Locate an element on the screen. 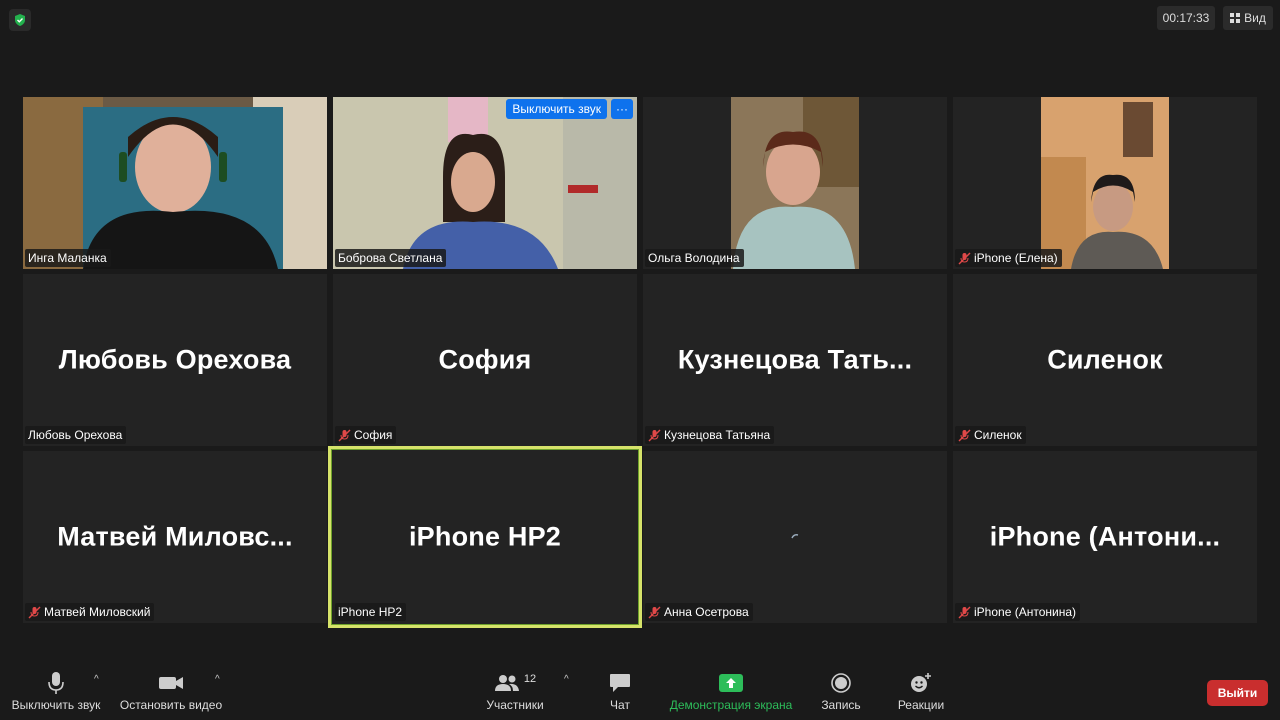 This screenshot has width=1280, height=720. video-camera-icon is located at coordinates (171, 683).